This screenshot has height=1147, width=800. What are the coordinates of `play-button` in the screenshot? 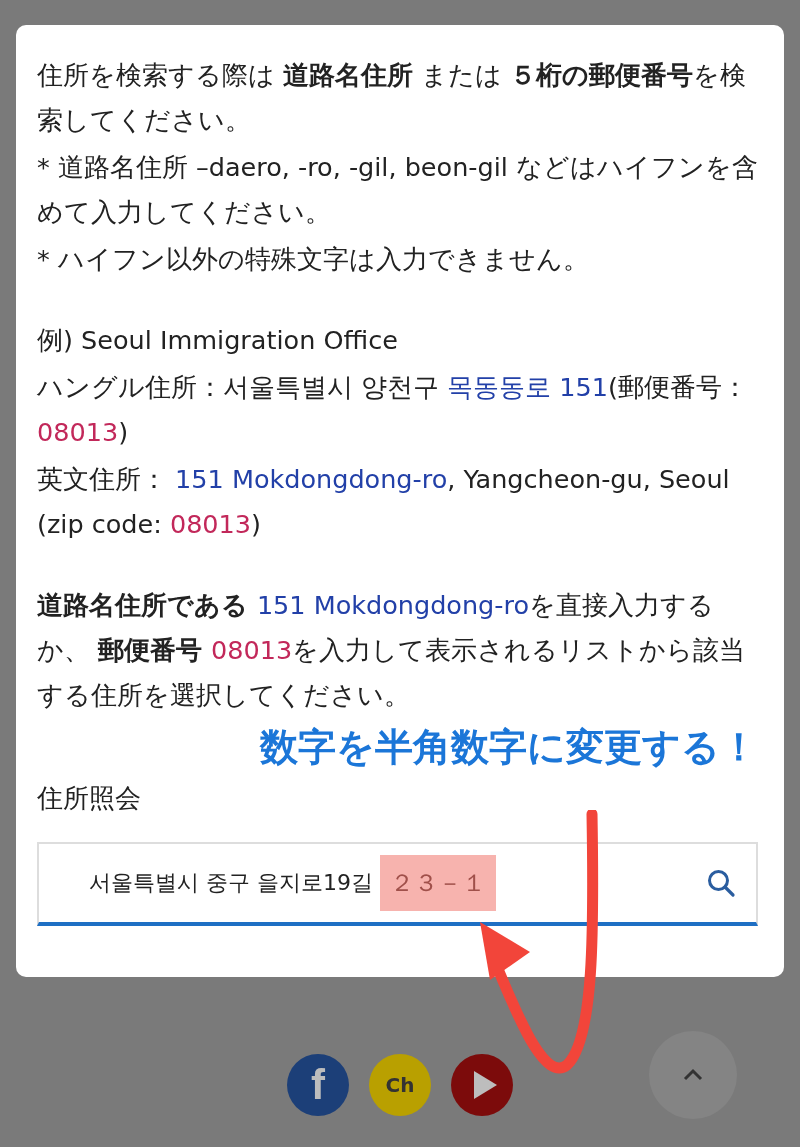 It's located at (482, 1085).